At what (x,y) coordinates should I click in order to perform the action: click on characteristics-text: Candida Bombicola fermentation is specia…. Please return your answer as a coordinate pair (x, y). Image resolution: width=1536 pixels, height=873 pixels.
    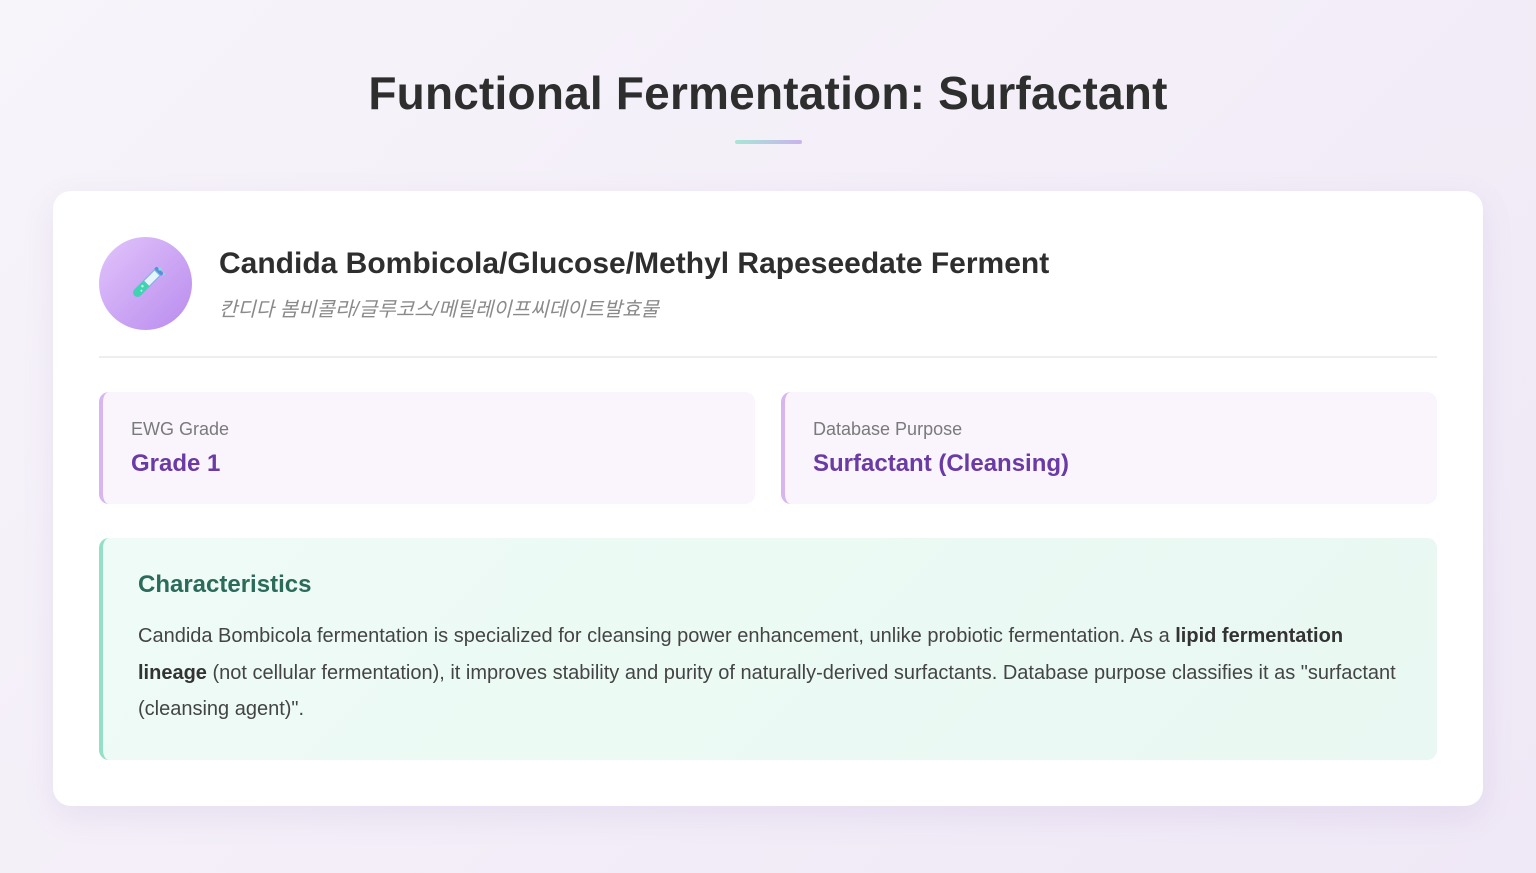
    Looking at the image, I should click on (773, 673).